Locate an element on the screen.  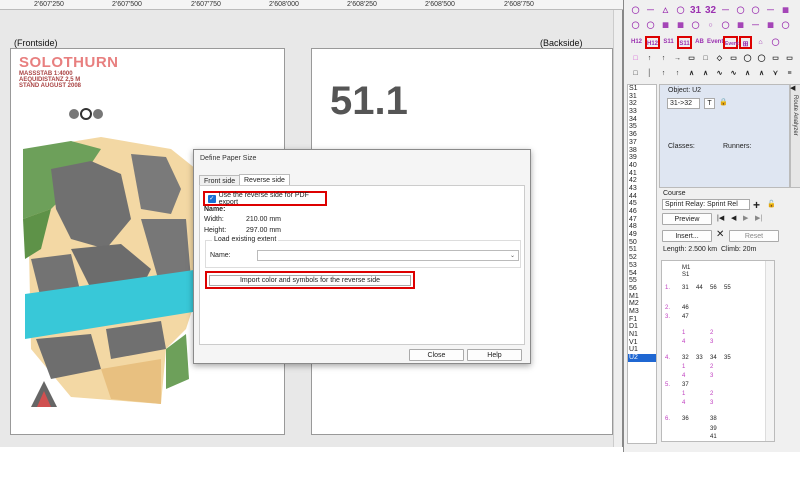
control-code-item: M3 is located at coordinates (642, 312).